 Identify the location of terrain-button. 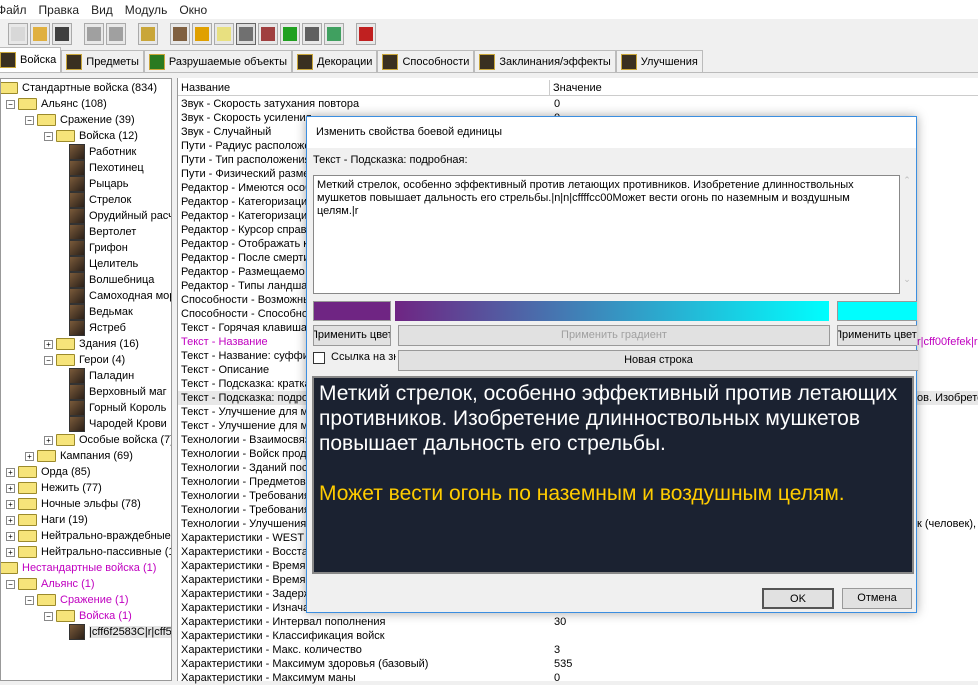
(180, 34).